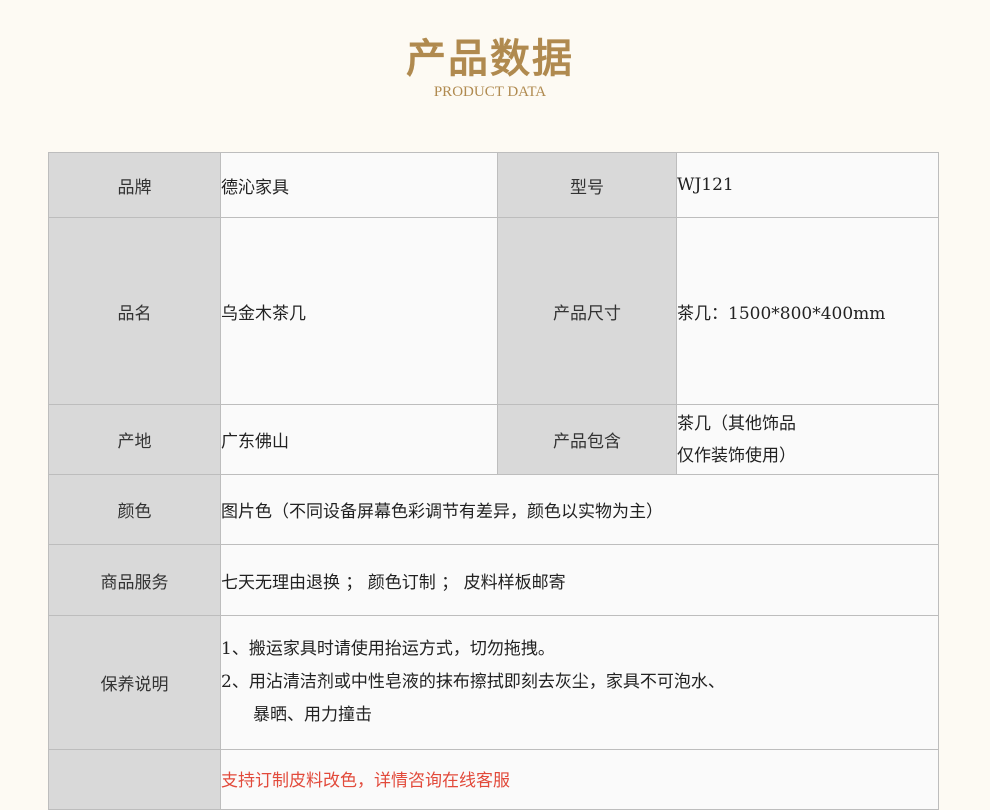  What do you see at coordinates (736, 455) in the screenshot?
I see `includes-line-2: 仅作装饰使用）` at bounding box center [736, 455].